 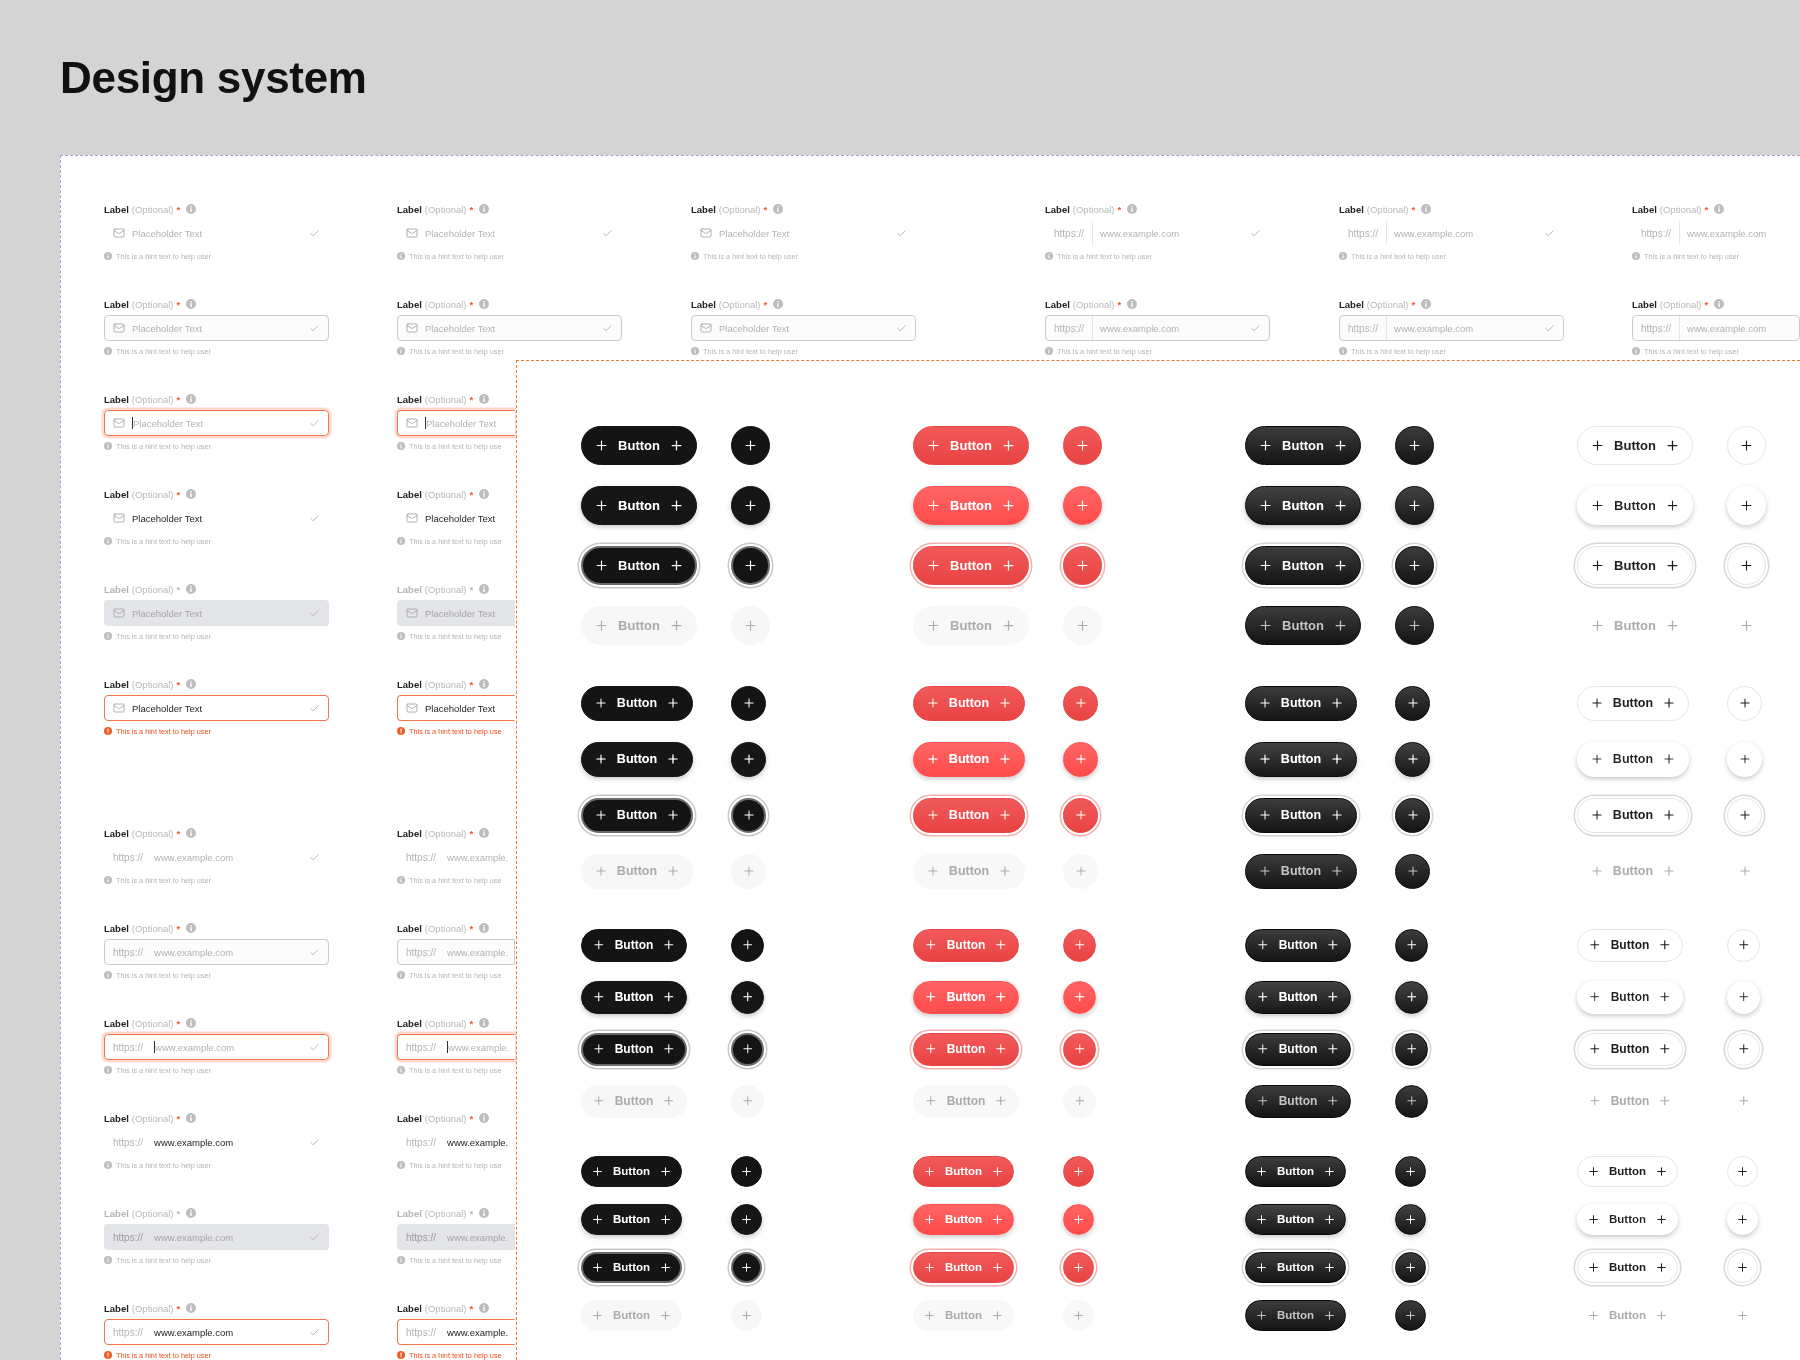 I want to click on input-value: www.example.com, so click(x=194, y=1142).